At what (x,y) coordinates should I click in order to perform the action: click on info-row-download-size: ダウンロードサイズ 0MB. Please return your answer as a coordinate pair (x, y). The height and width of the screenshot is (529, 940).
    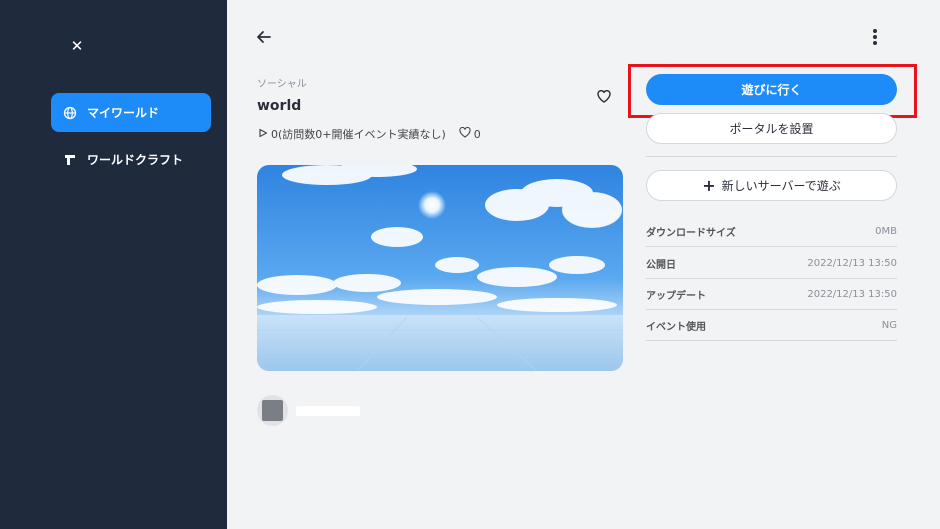
    Looking at the image, I should click on (771, 231).